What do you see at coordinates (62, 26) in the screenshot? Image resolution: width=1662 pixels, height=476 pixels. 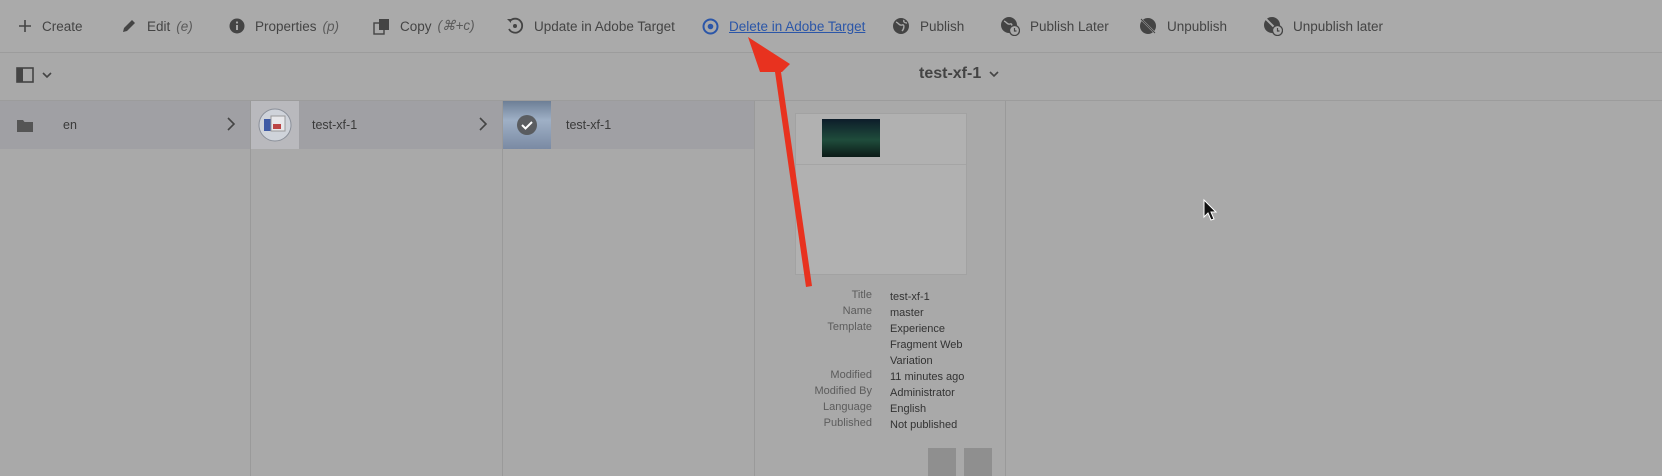 I see `create-label: Create` at bounding box center [62, 26].